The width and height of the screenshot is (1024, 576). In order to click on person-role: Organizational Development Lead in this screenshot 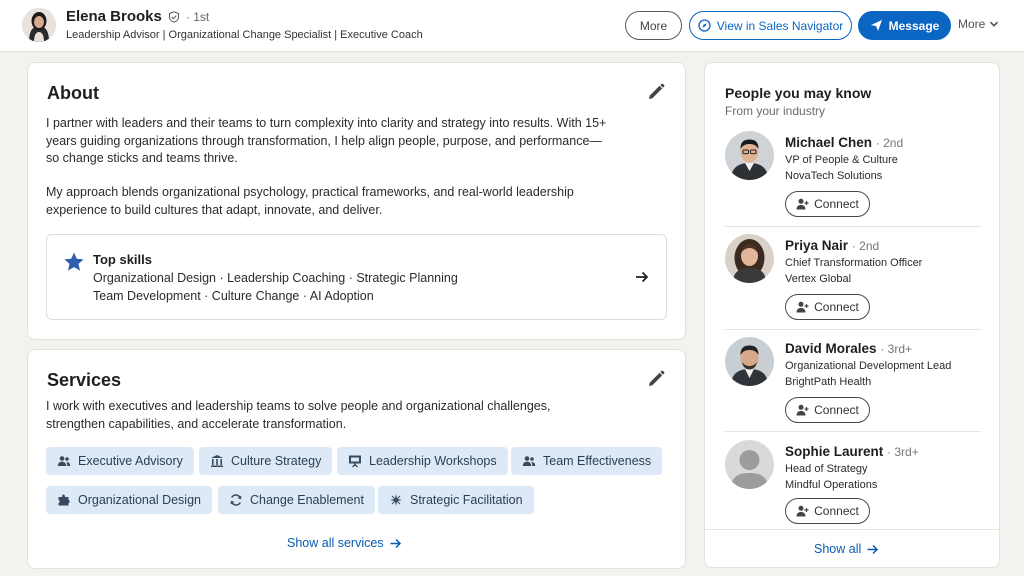, I will do `click(868, 366)`.